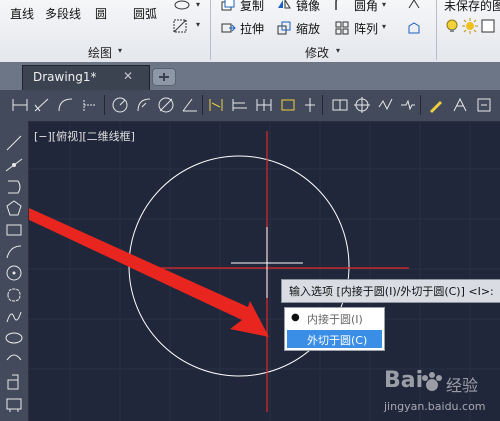  I want to click on close-icon: ✕, so click(128, 76).